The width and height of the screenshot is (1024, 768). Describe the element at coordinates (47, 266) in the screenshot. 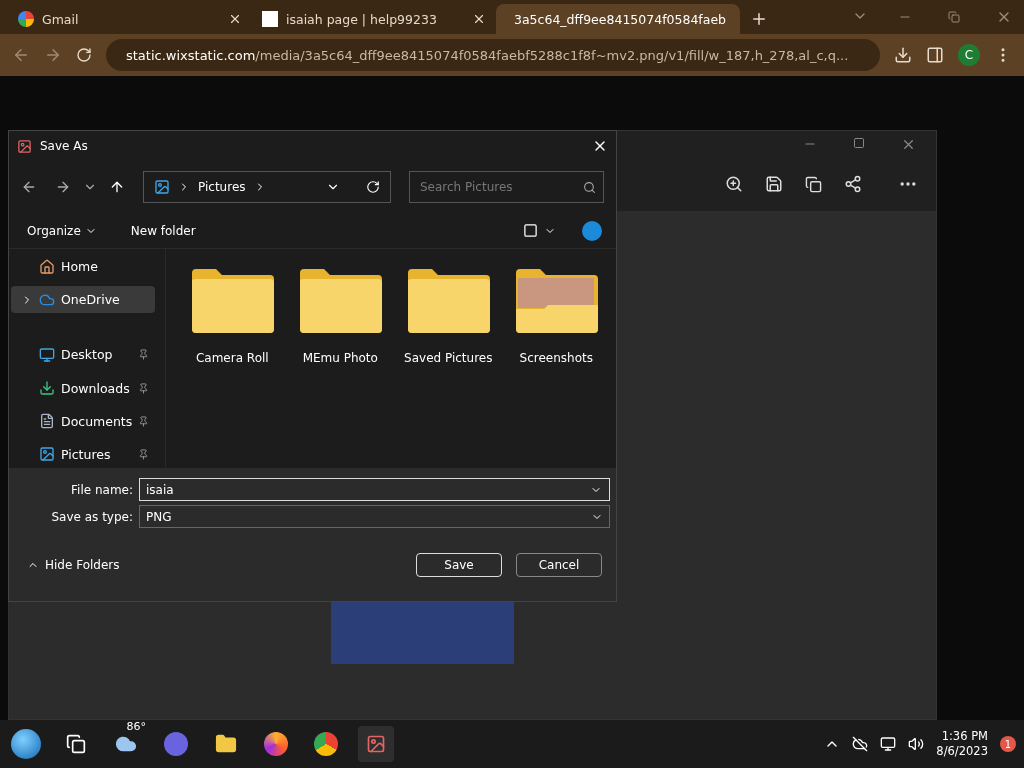

I see `home-icon` at that location.